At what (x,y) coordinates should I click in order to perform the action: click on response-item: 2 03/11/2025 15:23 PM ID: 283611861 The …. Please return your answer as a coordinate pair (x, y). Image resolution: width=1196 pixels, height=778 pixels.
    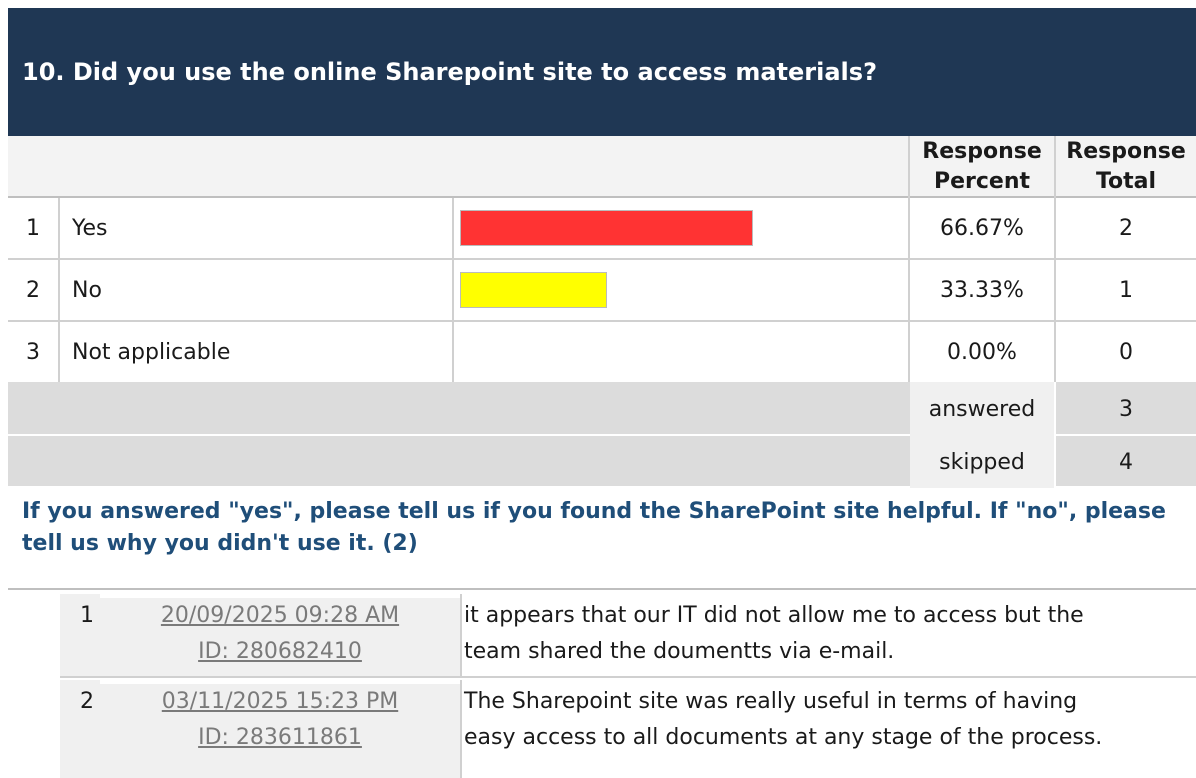
    Looking at the image, I should click on (628, 729).